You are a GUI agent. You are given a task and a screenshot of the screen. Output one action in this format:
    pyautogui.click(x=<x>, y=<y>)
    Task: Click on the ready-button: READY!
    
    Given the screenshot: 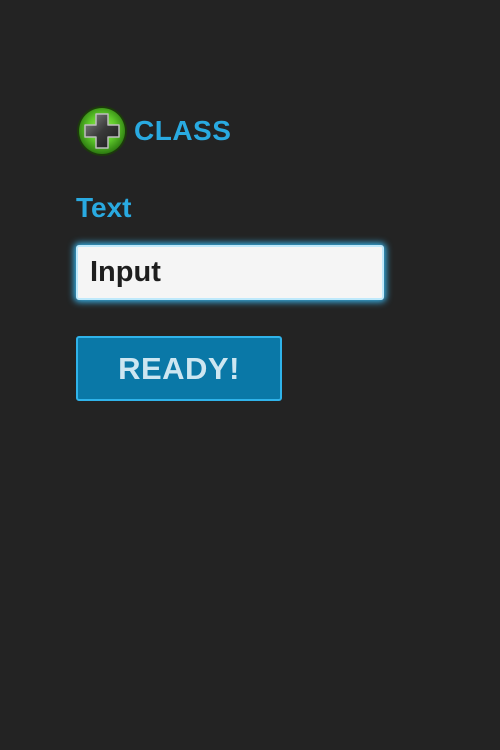 What is the action you would take?
    pyautogui.click(x=179, y=368)
    